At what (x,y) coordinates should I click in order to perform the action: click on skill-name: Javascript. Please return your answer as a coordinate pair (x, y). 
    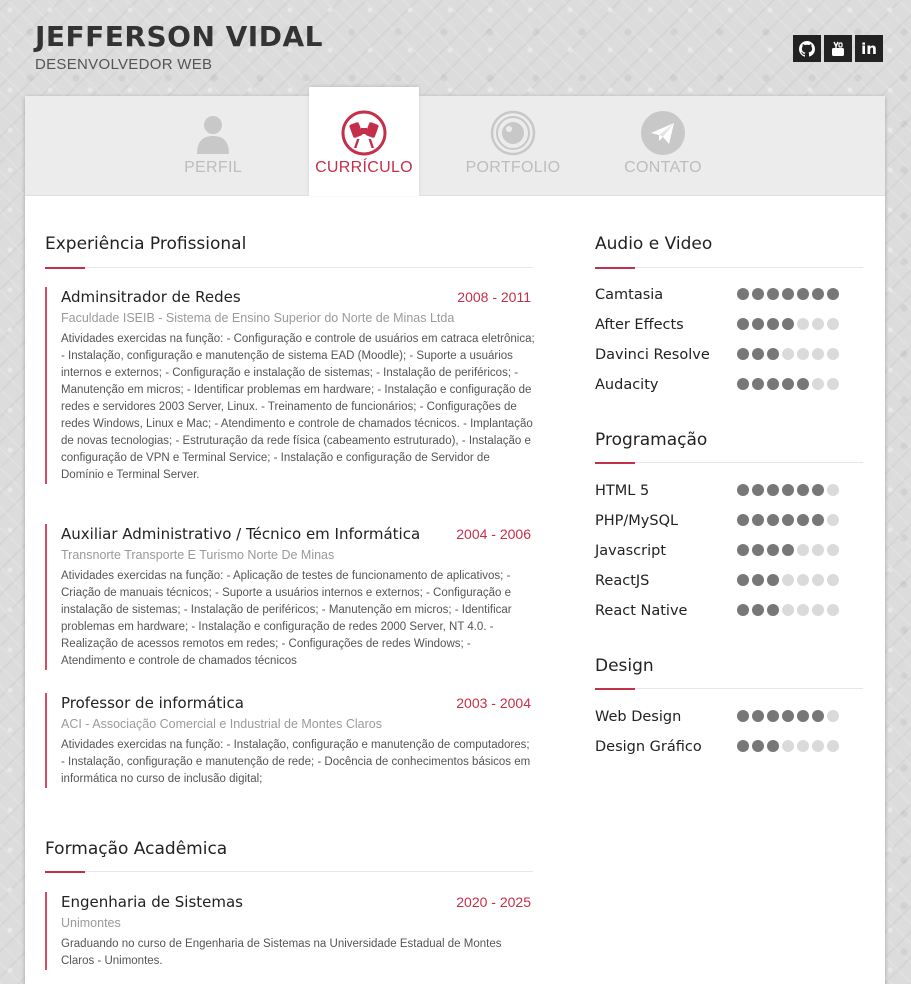
    Looking at the image, I should click on (631, 551).